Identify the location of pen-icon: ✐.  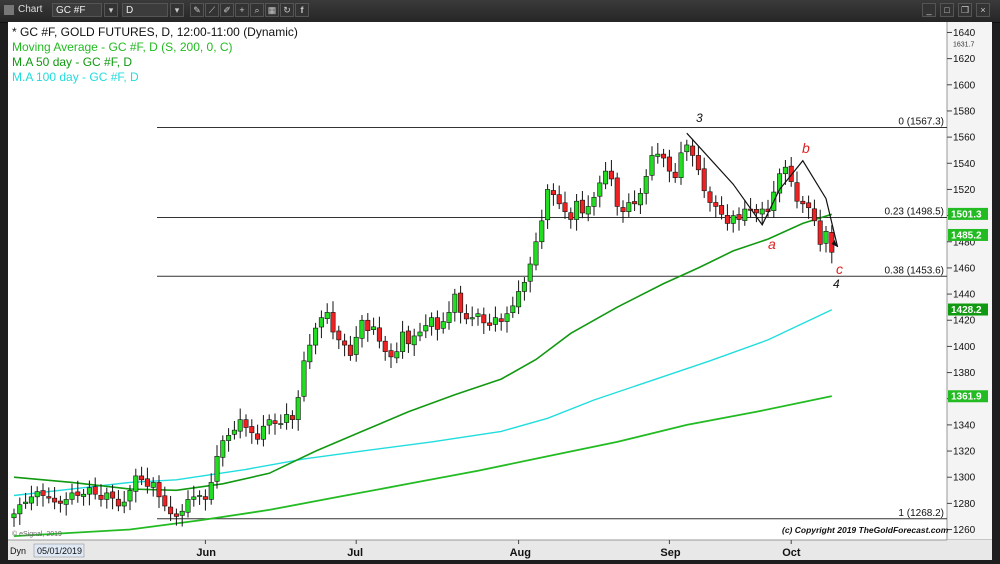
(227, 10).